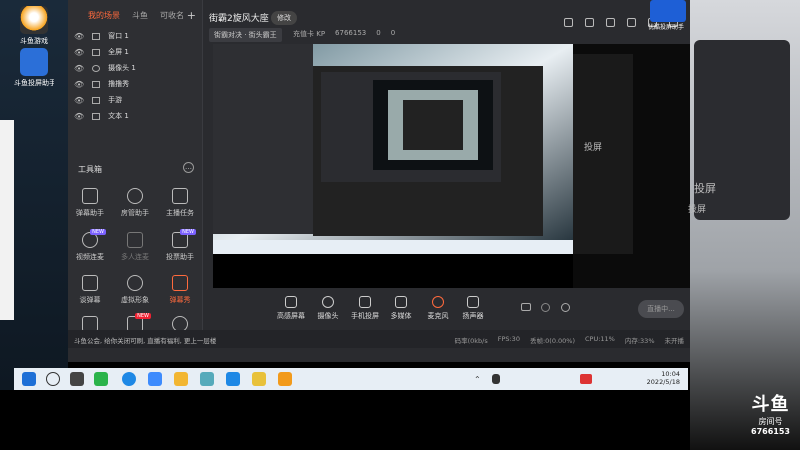  I want to click on clock-time: 10:04, so click(670, 374).